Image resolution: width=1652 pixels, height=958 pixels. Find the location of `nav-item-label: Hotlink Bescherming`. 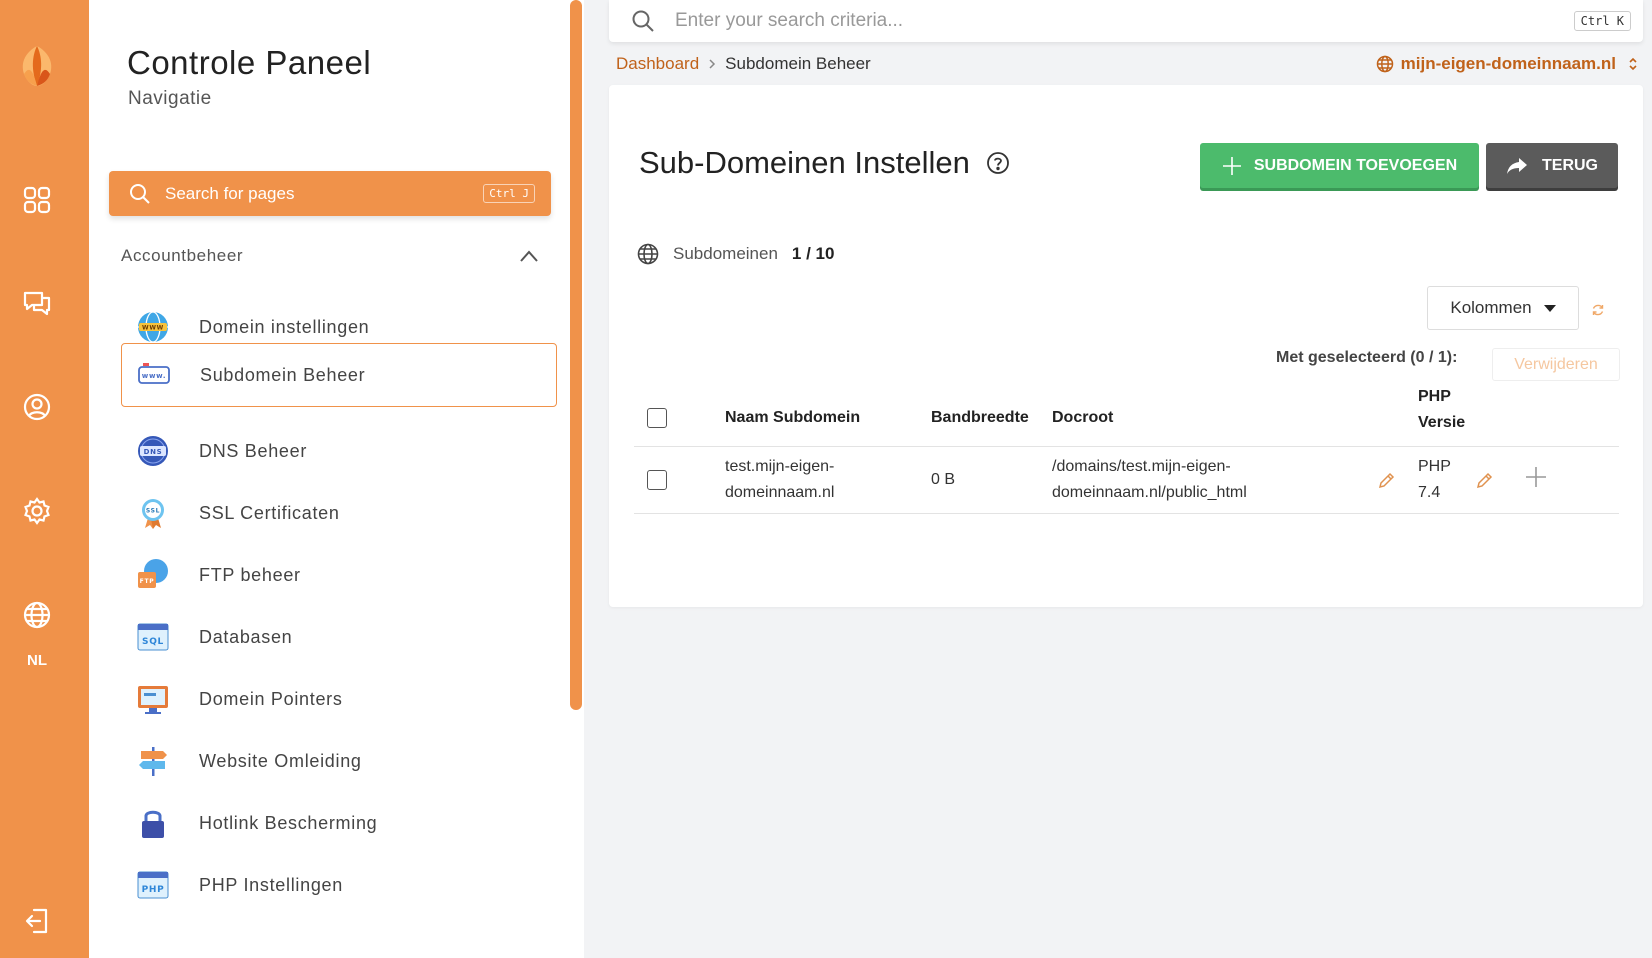

nav-item-label: Hotlink Bescherming is located at coordinates (288, 822).